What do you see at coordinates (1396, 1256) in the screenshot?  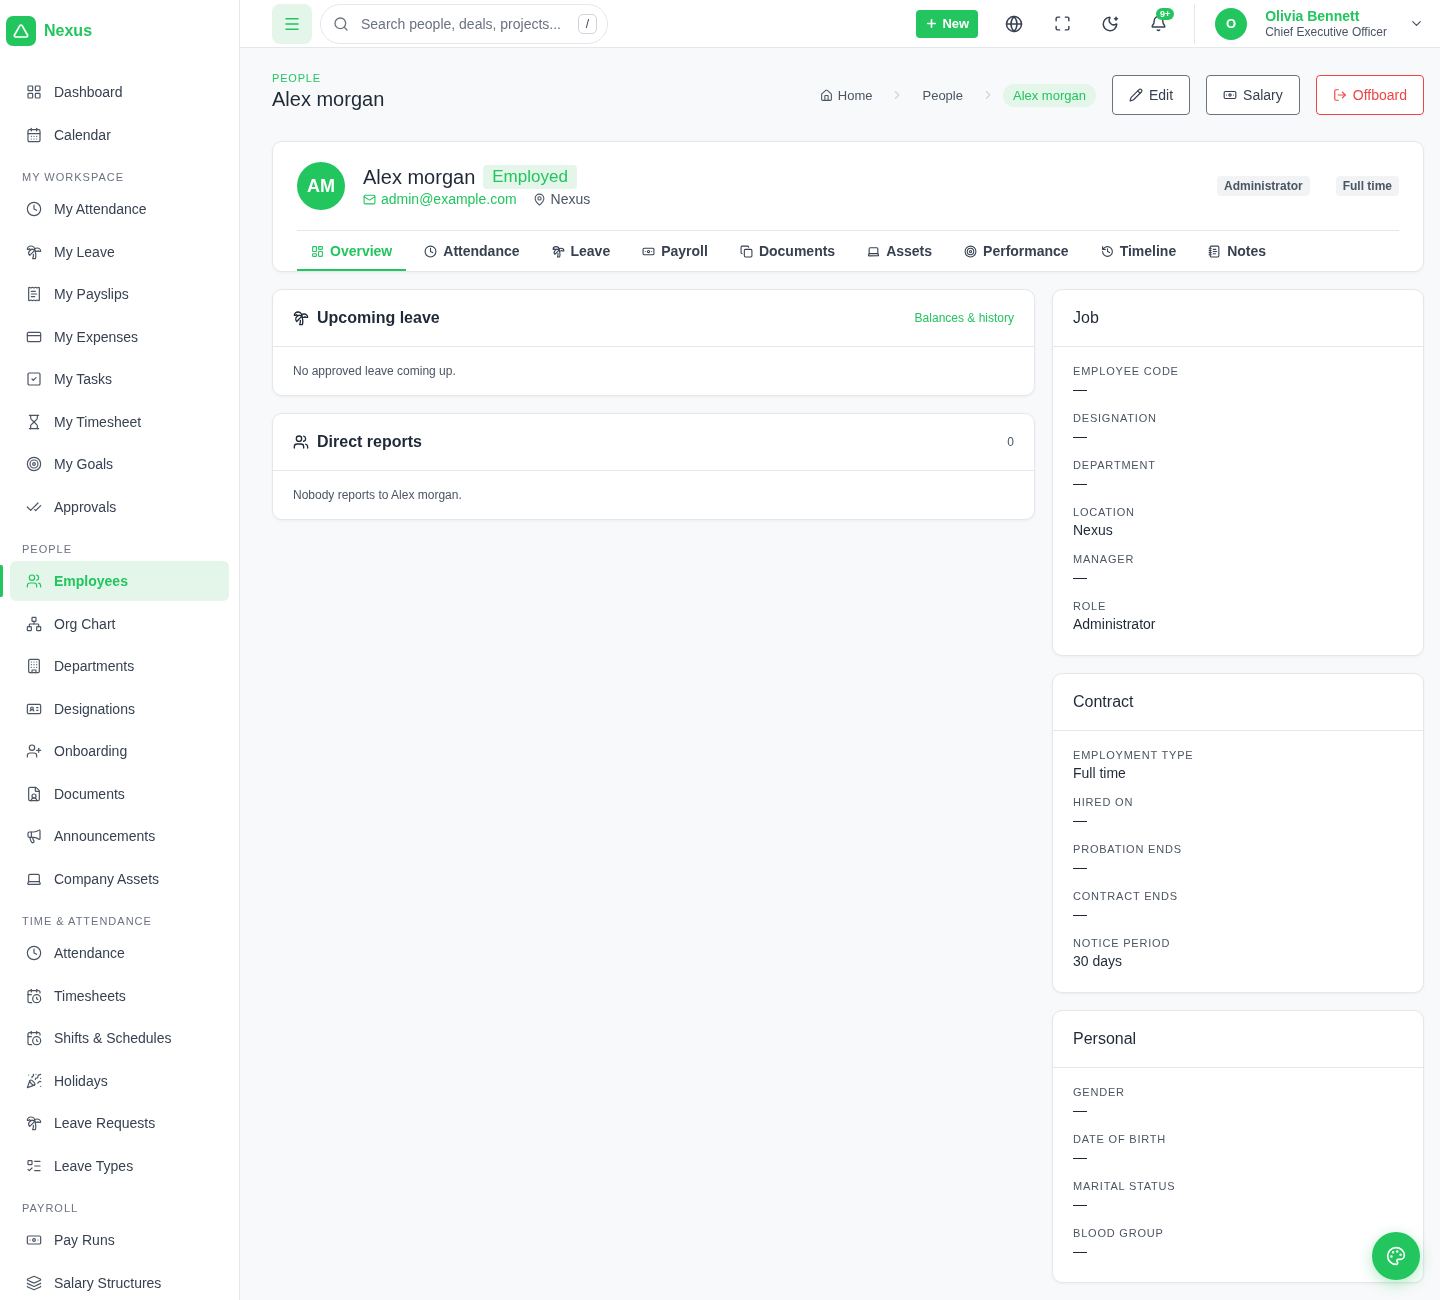 I see `palette-icon` at bounding box center [1396, 1256].